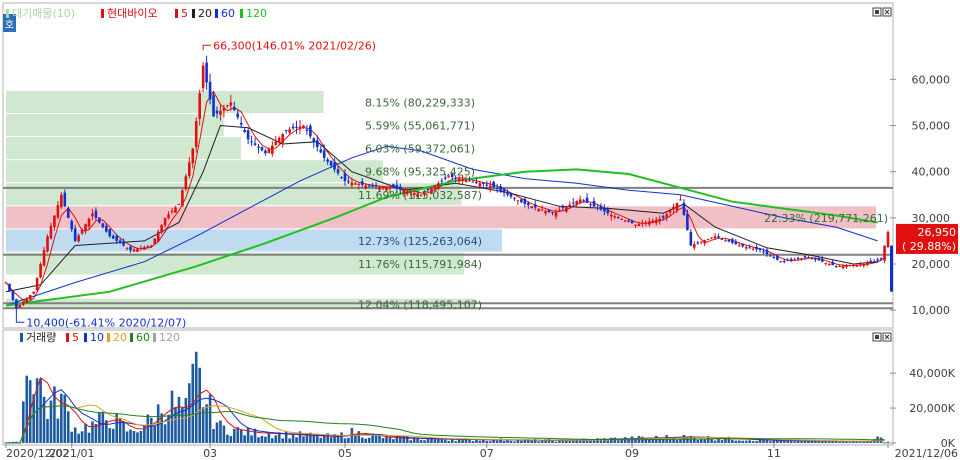  I want to click on volume-profile-label: 8.15% (80,229,333), so click(420, 102).